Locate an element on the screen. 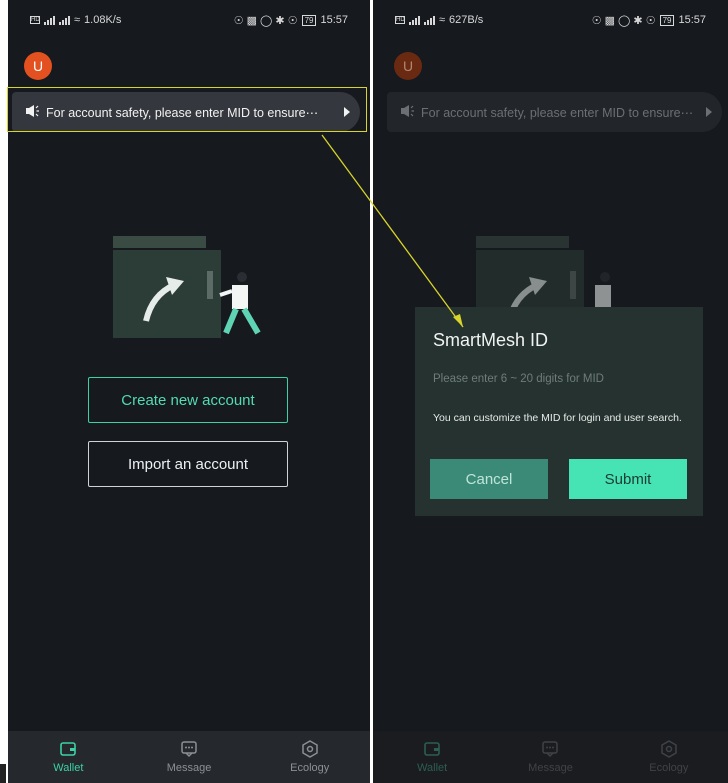 The width and height of the screenshot is (728, 783). status-bar: HD ≈ 1.08K/s ☉ ▩ ◯ ✱ ☉ 79 15:57 is located at coordinates (189, 20).